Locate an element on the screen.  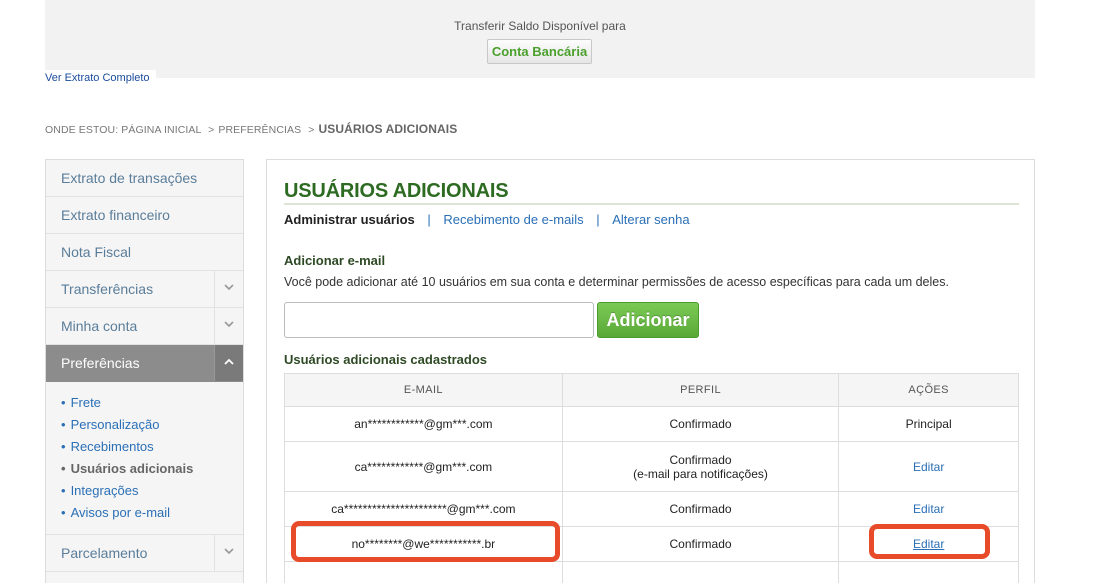
breadcrumb-item-preferences: PREFERÊNCIAS is located at coordinates (259, 130).